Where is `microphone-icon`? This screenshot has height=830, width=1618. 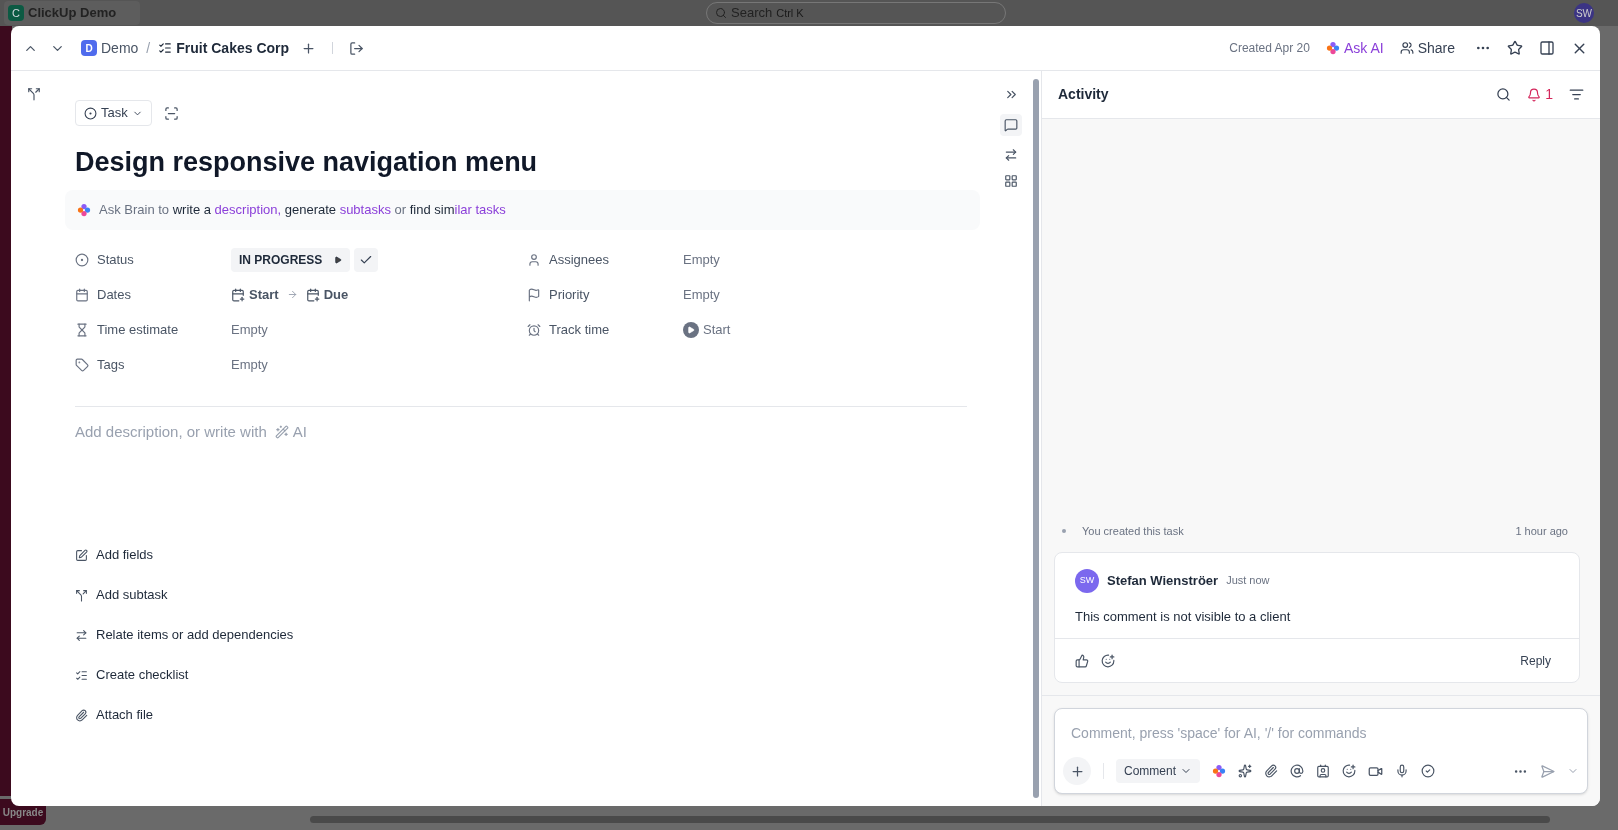
microphone-icon is located at coordinates (1402, 771).